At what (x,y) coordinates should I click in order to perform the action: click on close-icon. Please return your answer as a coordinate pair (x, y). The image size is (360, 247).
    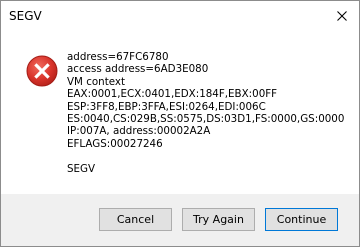
    Looking at the image, I should click on (342, 16).